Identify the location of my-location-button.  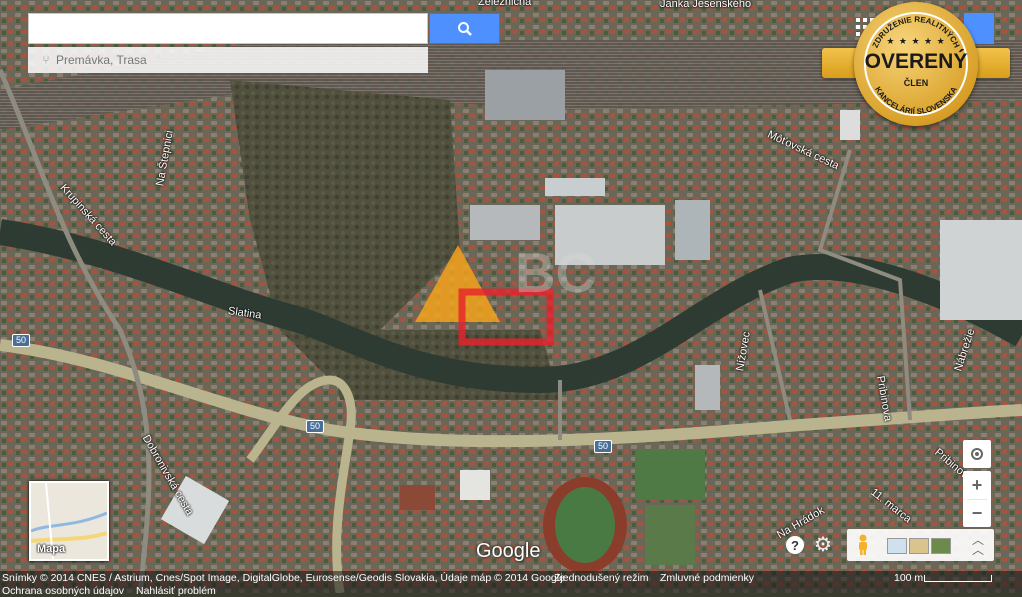
(977, 454).